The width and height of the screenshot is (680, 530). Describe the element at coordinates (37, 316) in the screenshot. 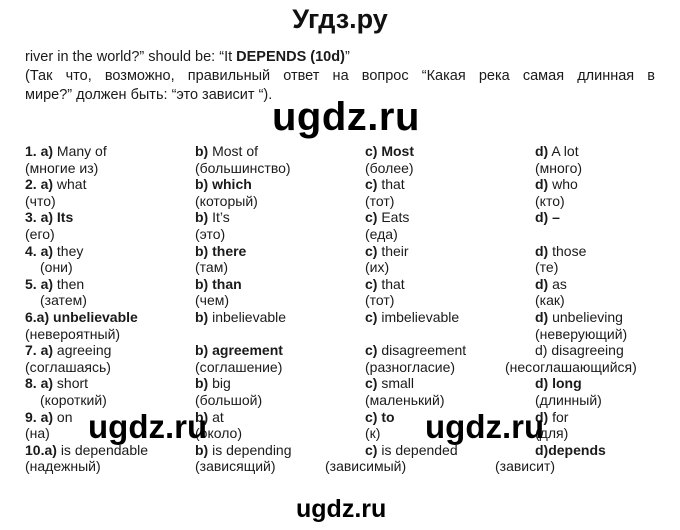

I see `option-label: 6.a)` at that location.